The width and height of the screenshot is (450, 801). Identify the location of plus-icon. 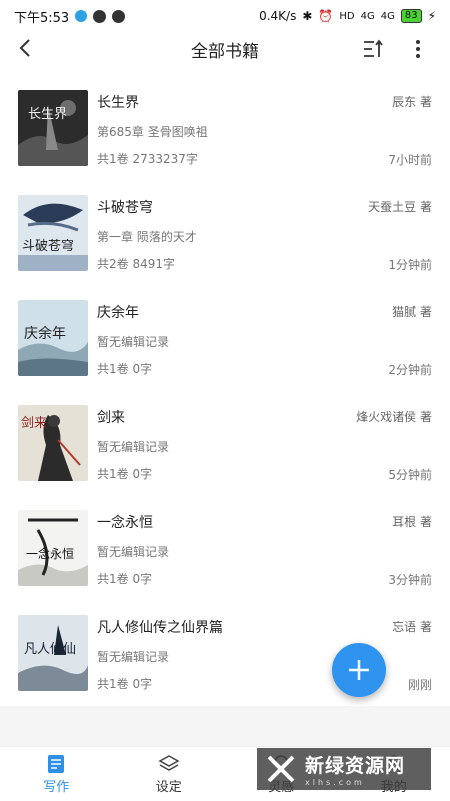
(359, 670).